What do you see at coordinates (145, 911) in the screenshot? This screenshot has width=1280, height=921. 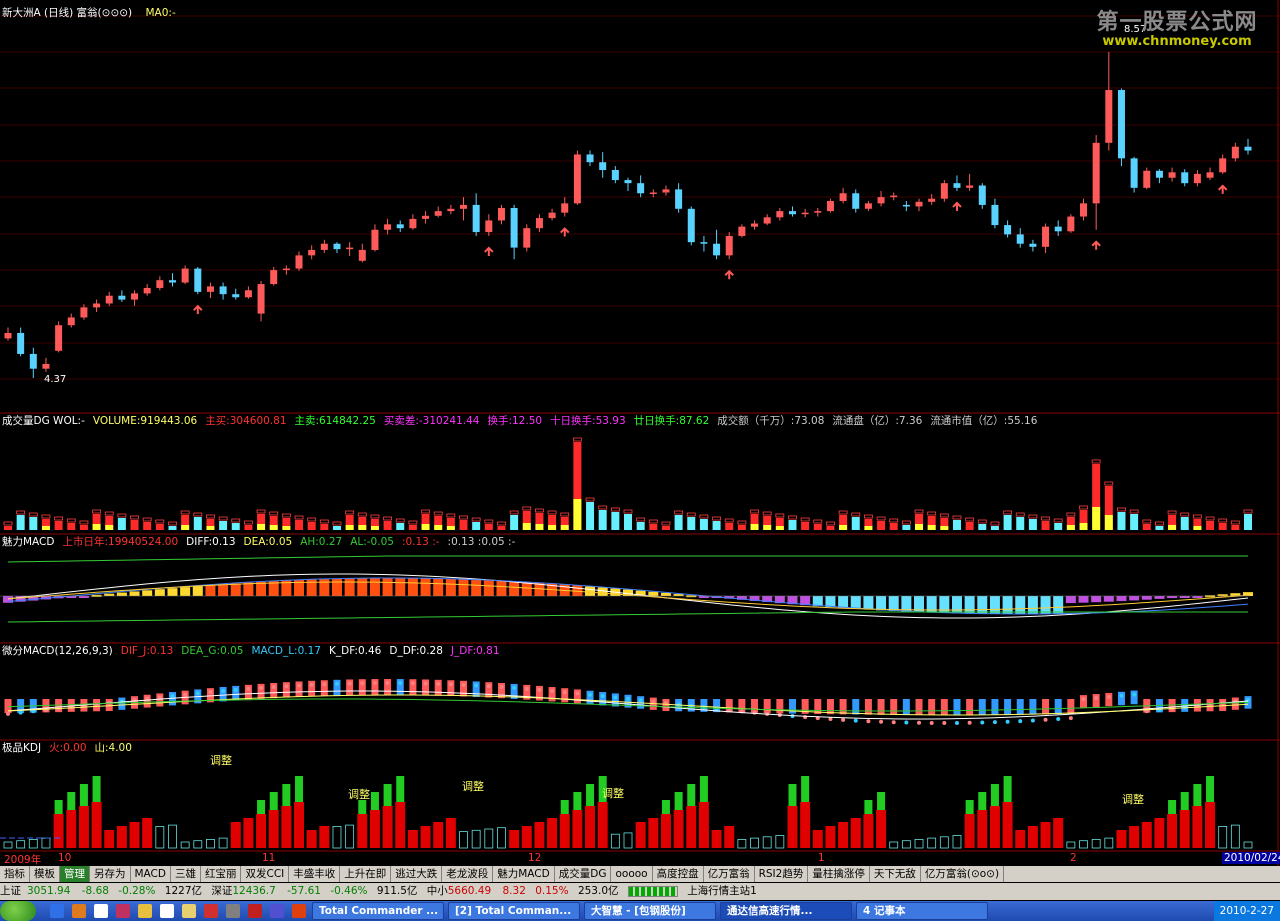 I see `quicklaunch-face-icon` at bounding box center [145, 911].